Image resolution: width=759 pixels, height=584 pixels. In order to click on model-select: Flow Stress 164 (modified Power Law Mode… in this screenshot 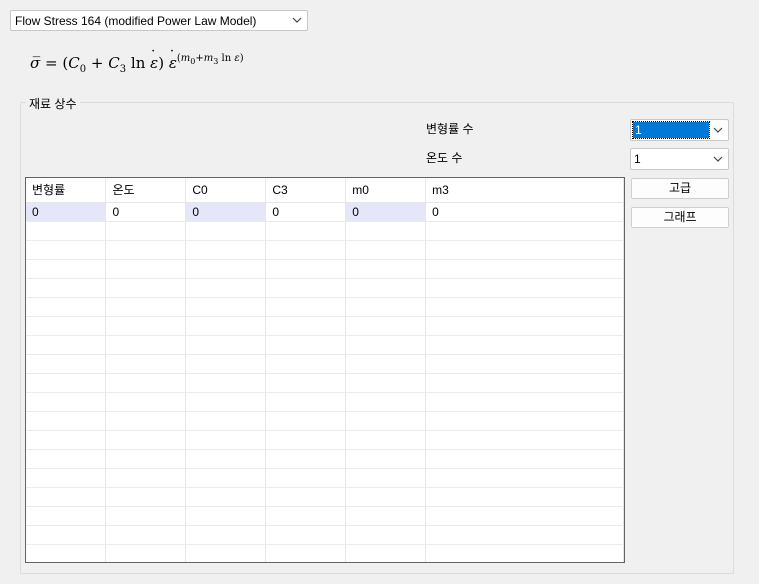, I will do `click(159, 20)`.